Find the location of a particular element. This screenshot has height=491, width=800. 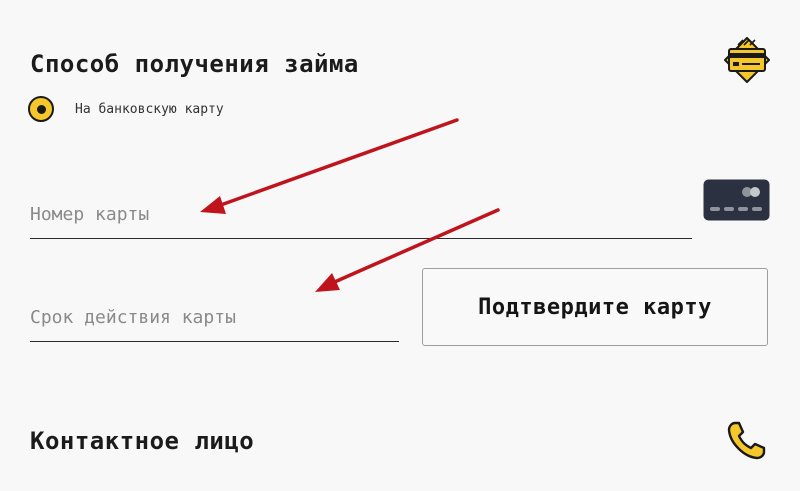

bank-card-radio is located at coordinates (41, 109).